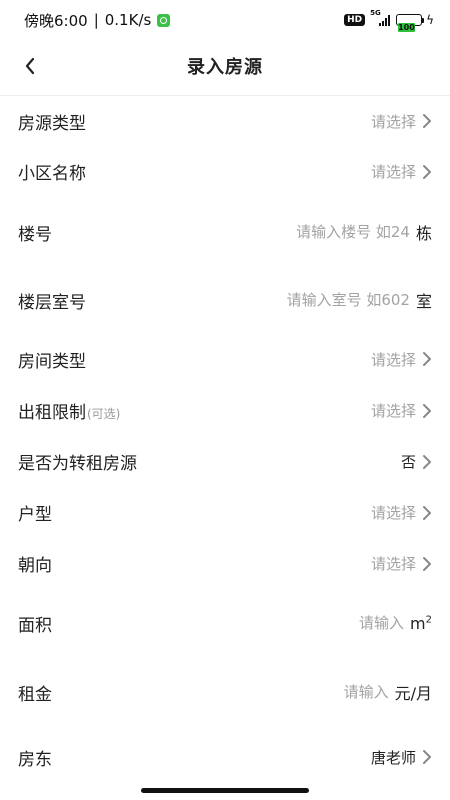 The height and width of the screenshot is (800, 450). What do you see at coordinates (35, 694) in the screenshot?
I see `rent-label: 租金` at bounding box center [35, 694].